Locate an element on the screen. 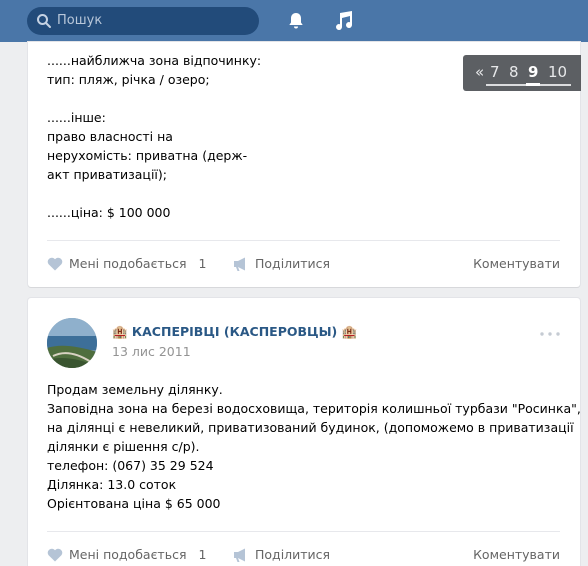 This screenshot has width=588, height=566. post-text-line: Продам земельну ділянку. is located at coordinates (135, 389).